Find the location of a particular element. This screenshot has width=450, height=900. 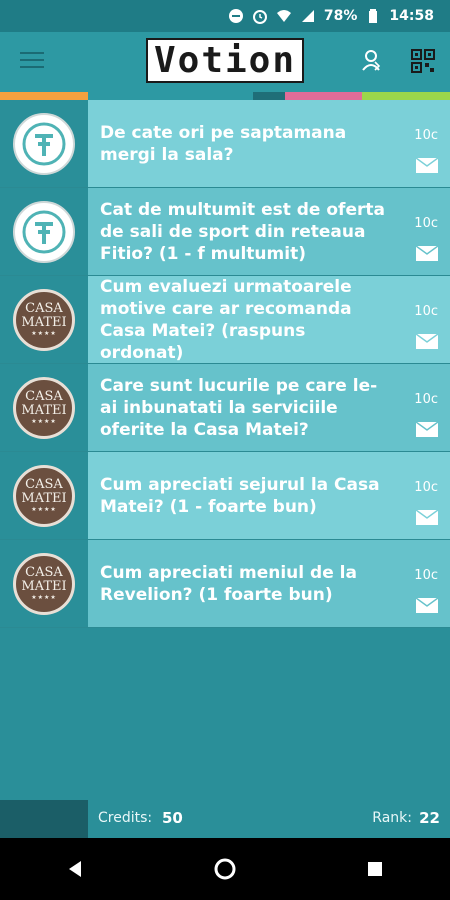

rank-value: 22 is located at coordinates (429, 818).